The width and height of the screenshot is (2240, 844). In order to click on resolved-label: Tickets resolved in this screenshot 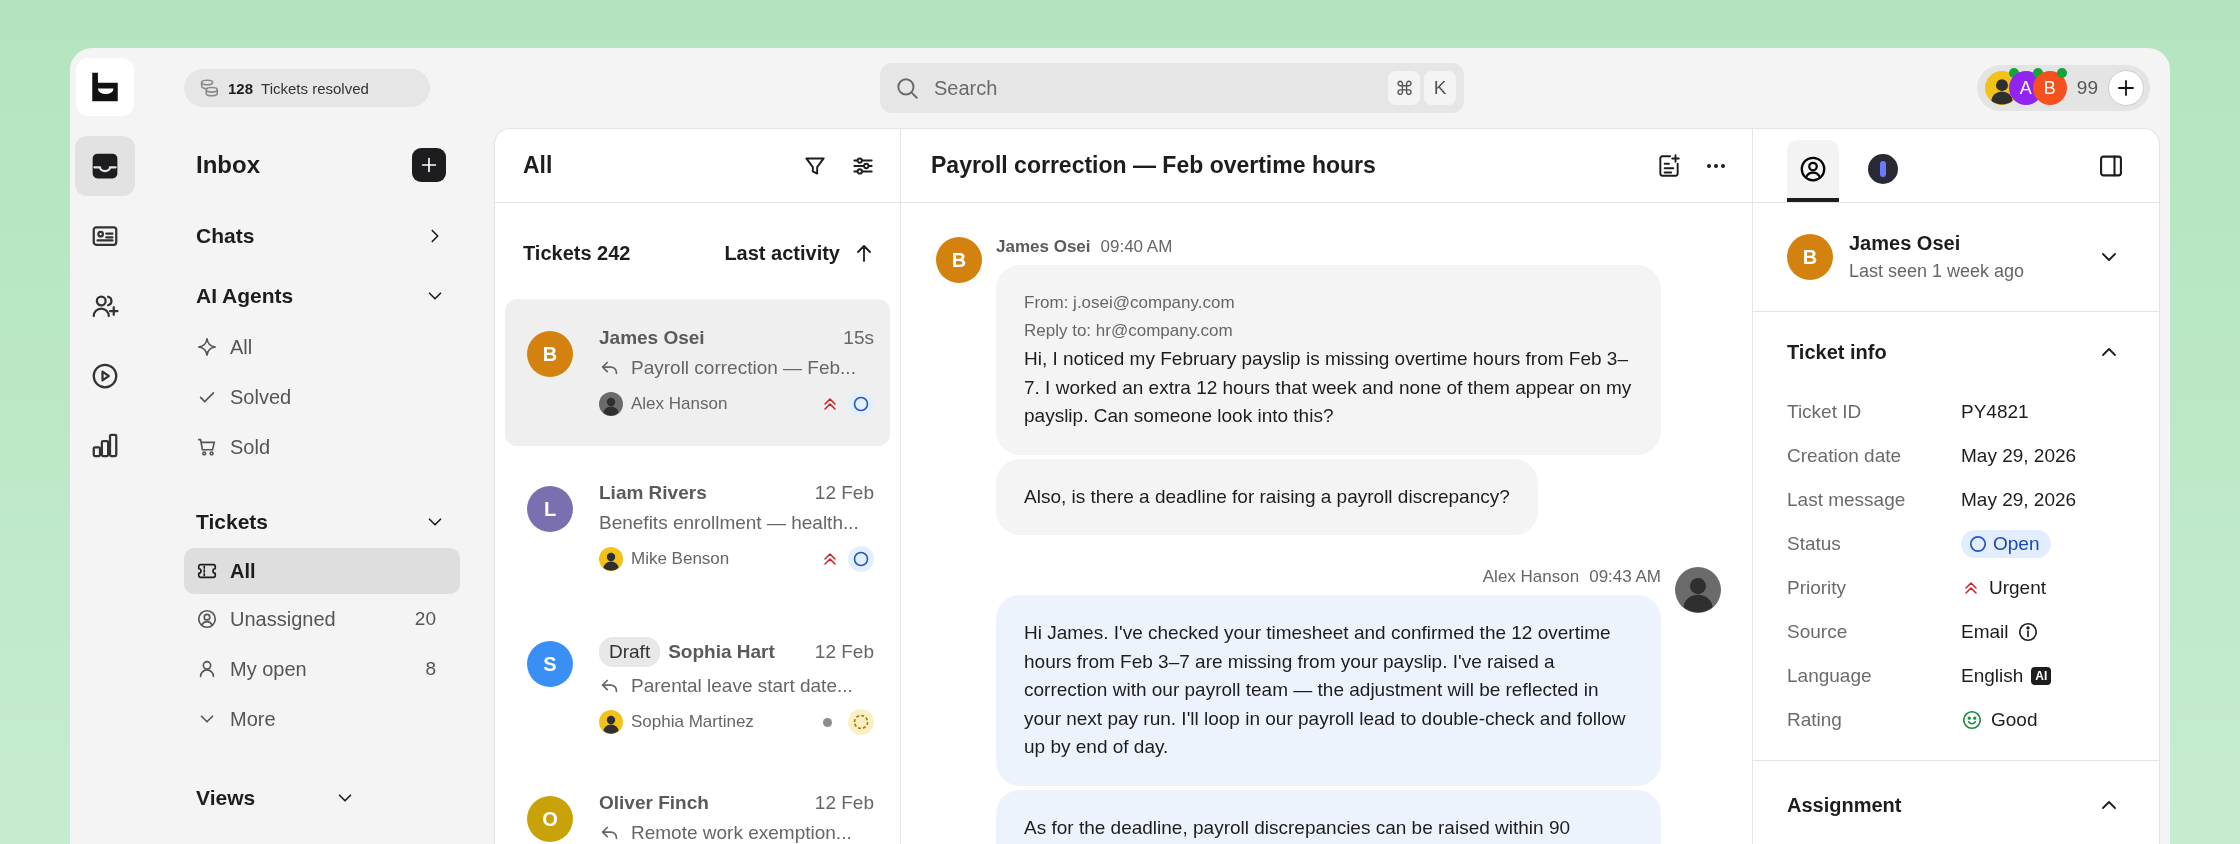, I will do `click(315, 88)`.